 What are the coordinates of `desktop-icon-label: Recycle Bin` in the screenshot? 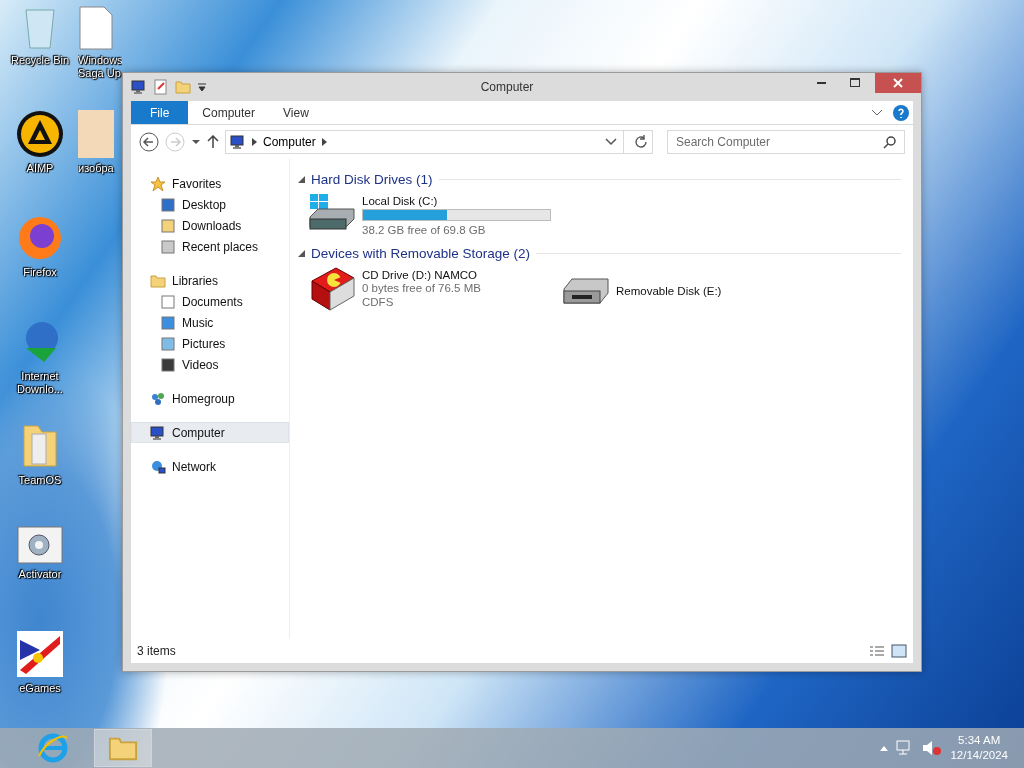 It's located at (40, 60).